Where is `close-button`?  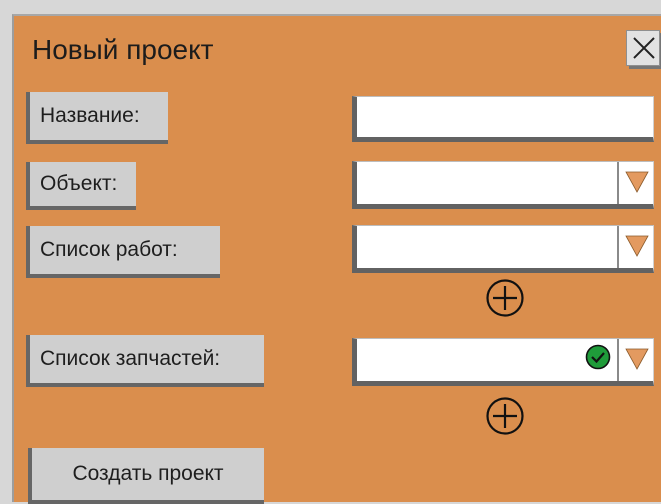
close-button is located at coordinates (643, 48).